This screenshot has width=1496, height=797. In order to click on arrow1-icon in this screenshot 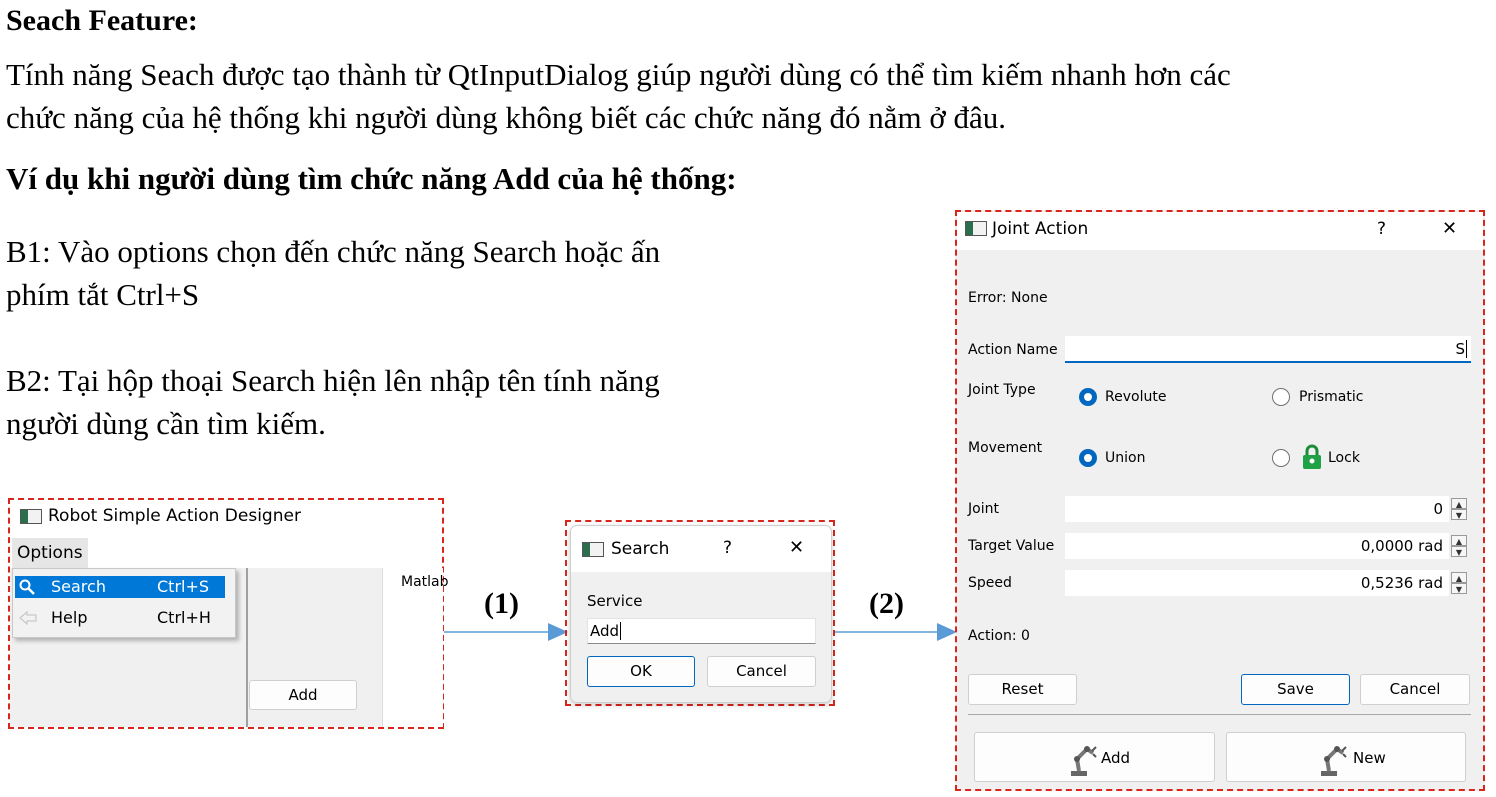, I will do `click(506, 632)`.